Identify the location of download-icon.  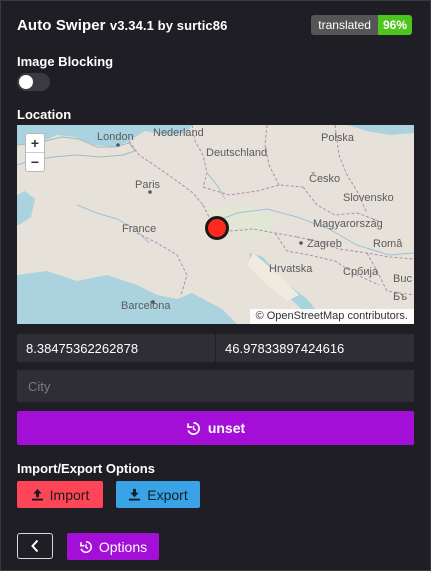
(134, 494).